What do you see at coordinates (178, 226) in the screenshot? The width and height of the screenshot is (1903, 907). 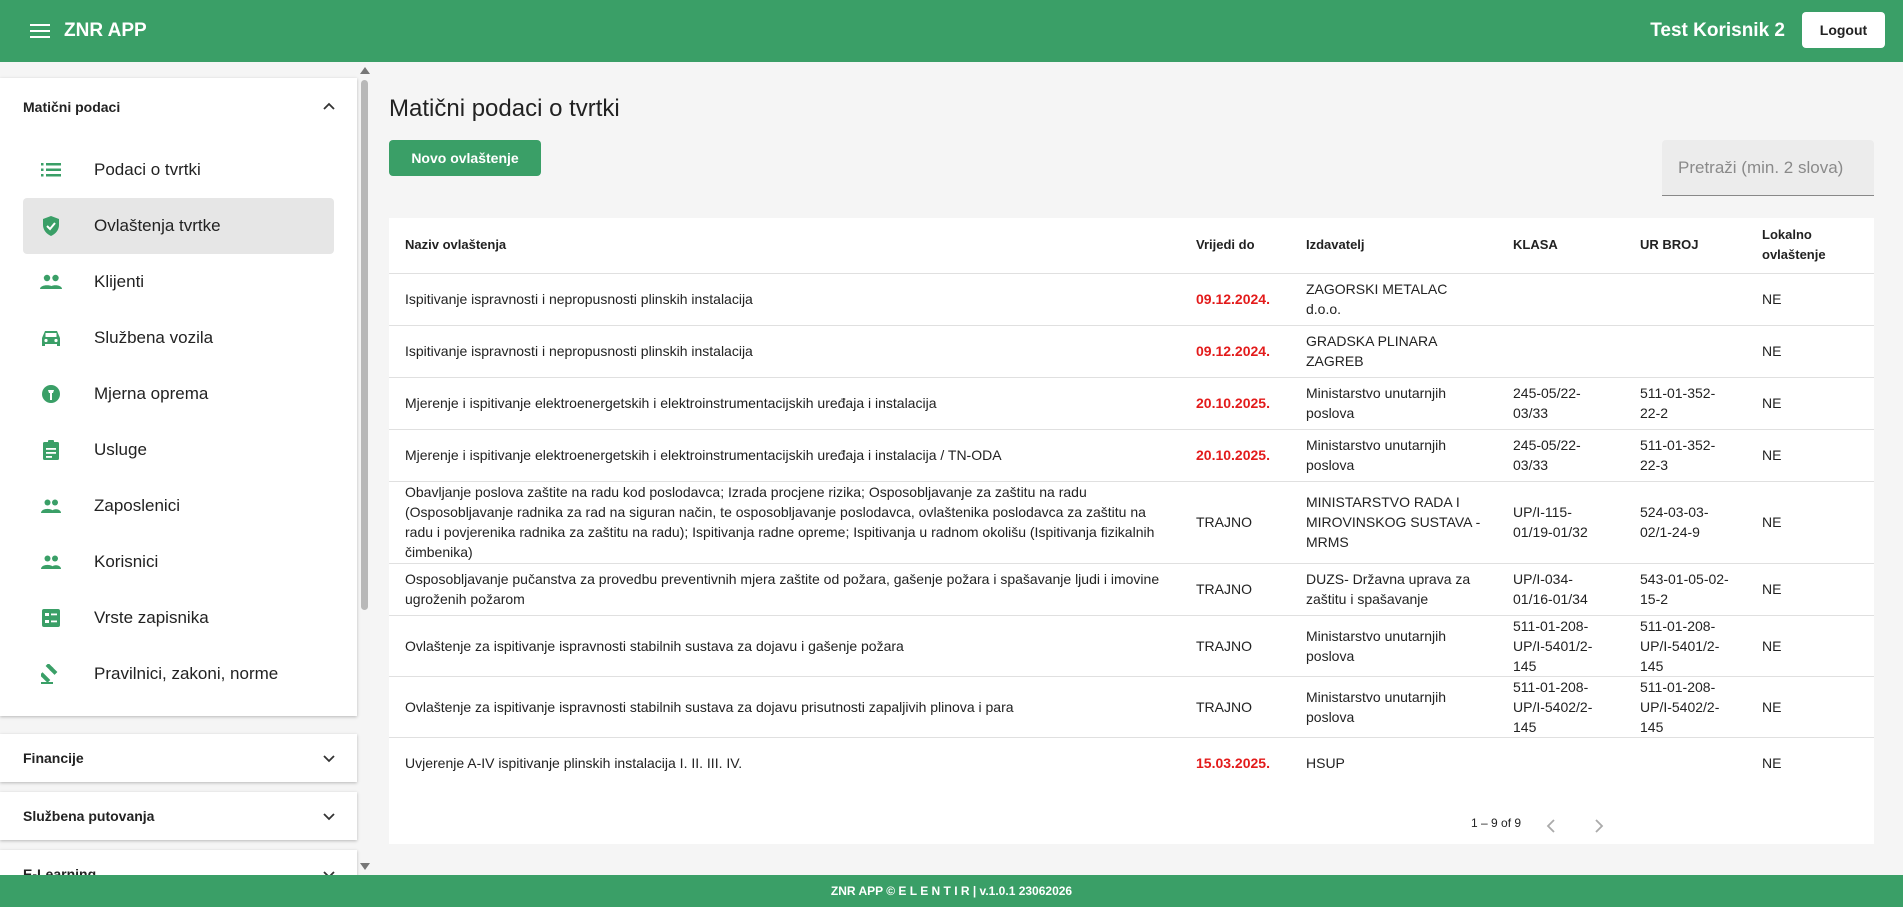 I see `sidebar-item-ovlastenja-tvrtke: Ovlaštenja tvrtke` at bounding box center [178, 226].